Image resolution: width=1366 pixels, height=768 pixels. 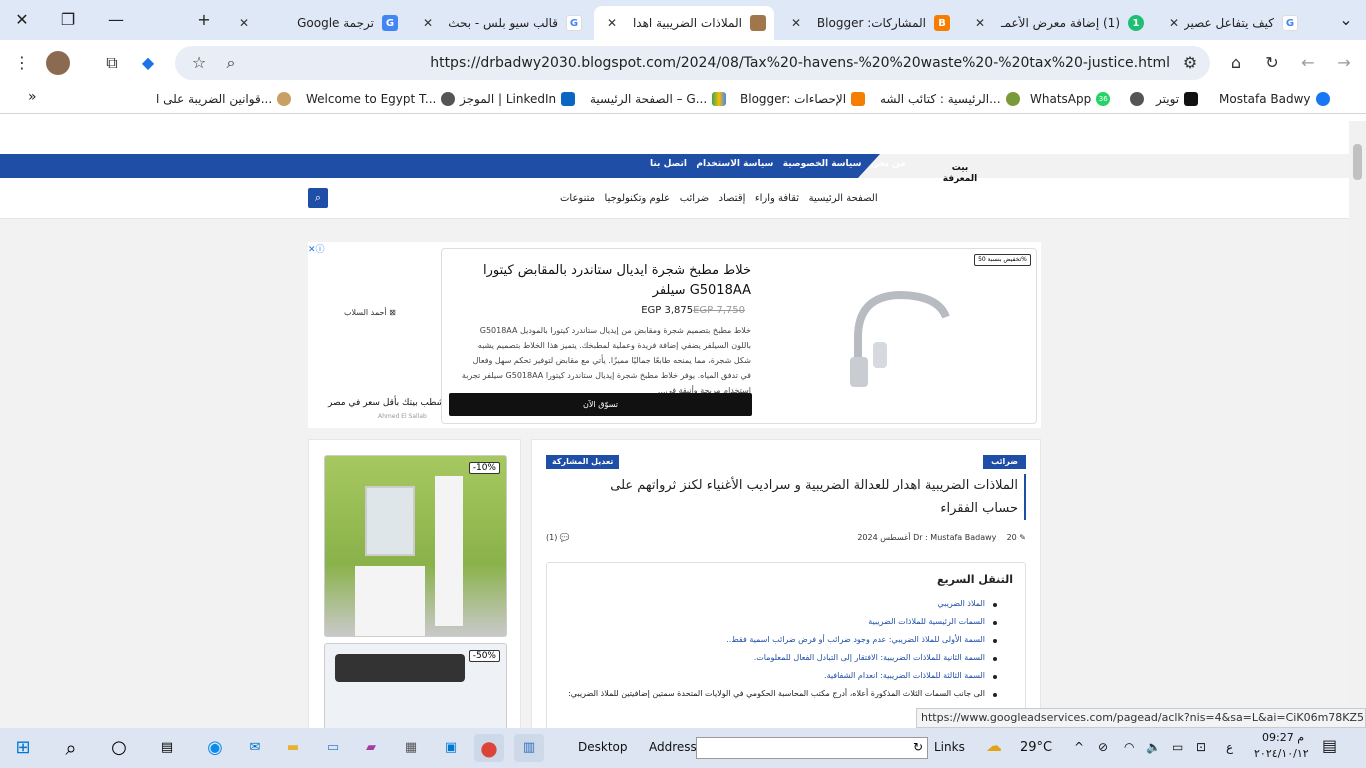 I want to click on restore-window-icon: ❐, so click(x=68, y=20).